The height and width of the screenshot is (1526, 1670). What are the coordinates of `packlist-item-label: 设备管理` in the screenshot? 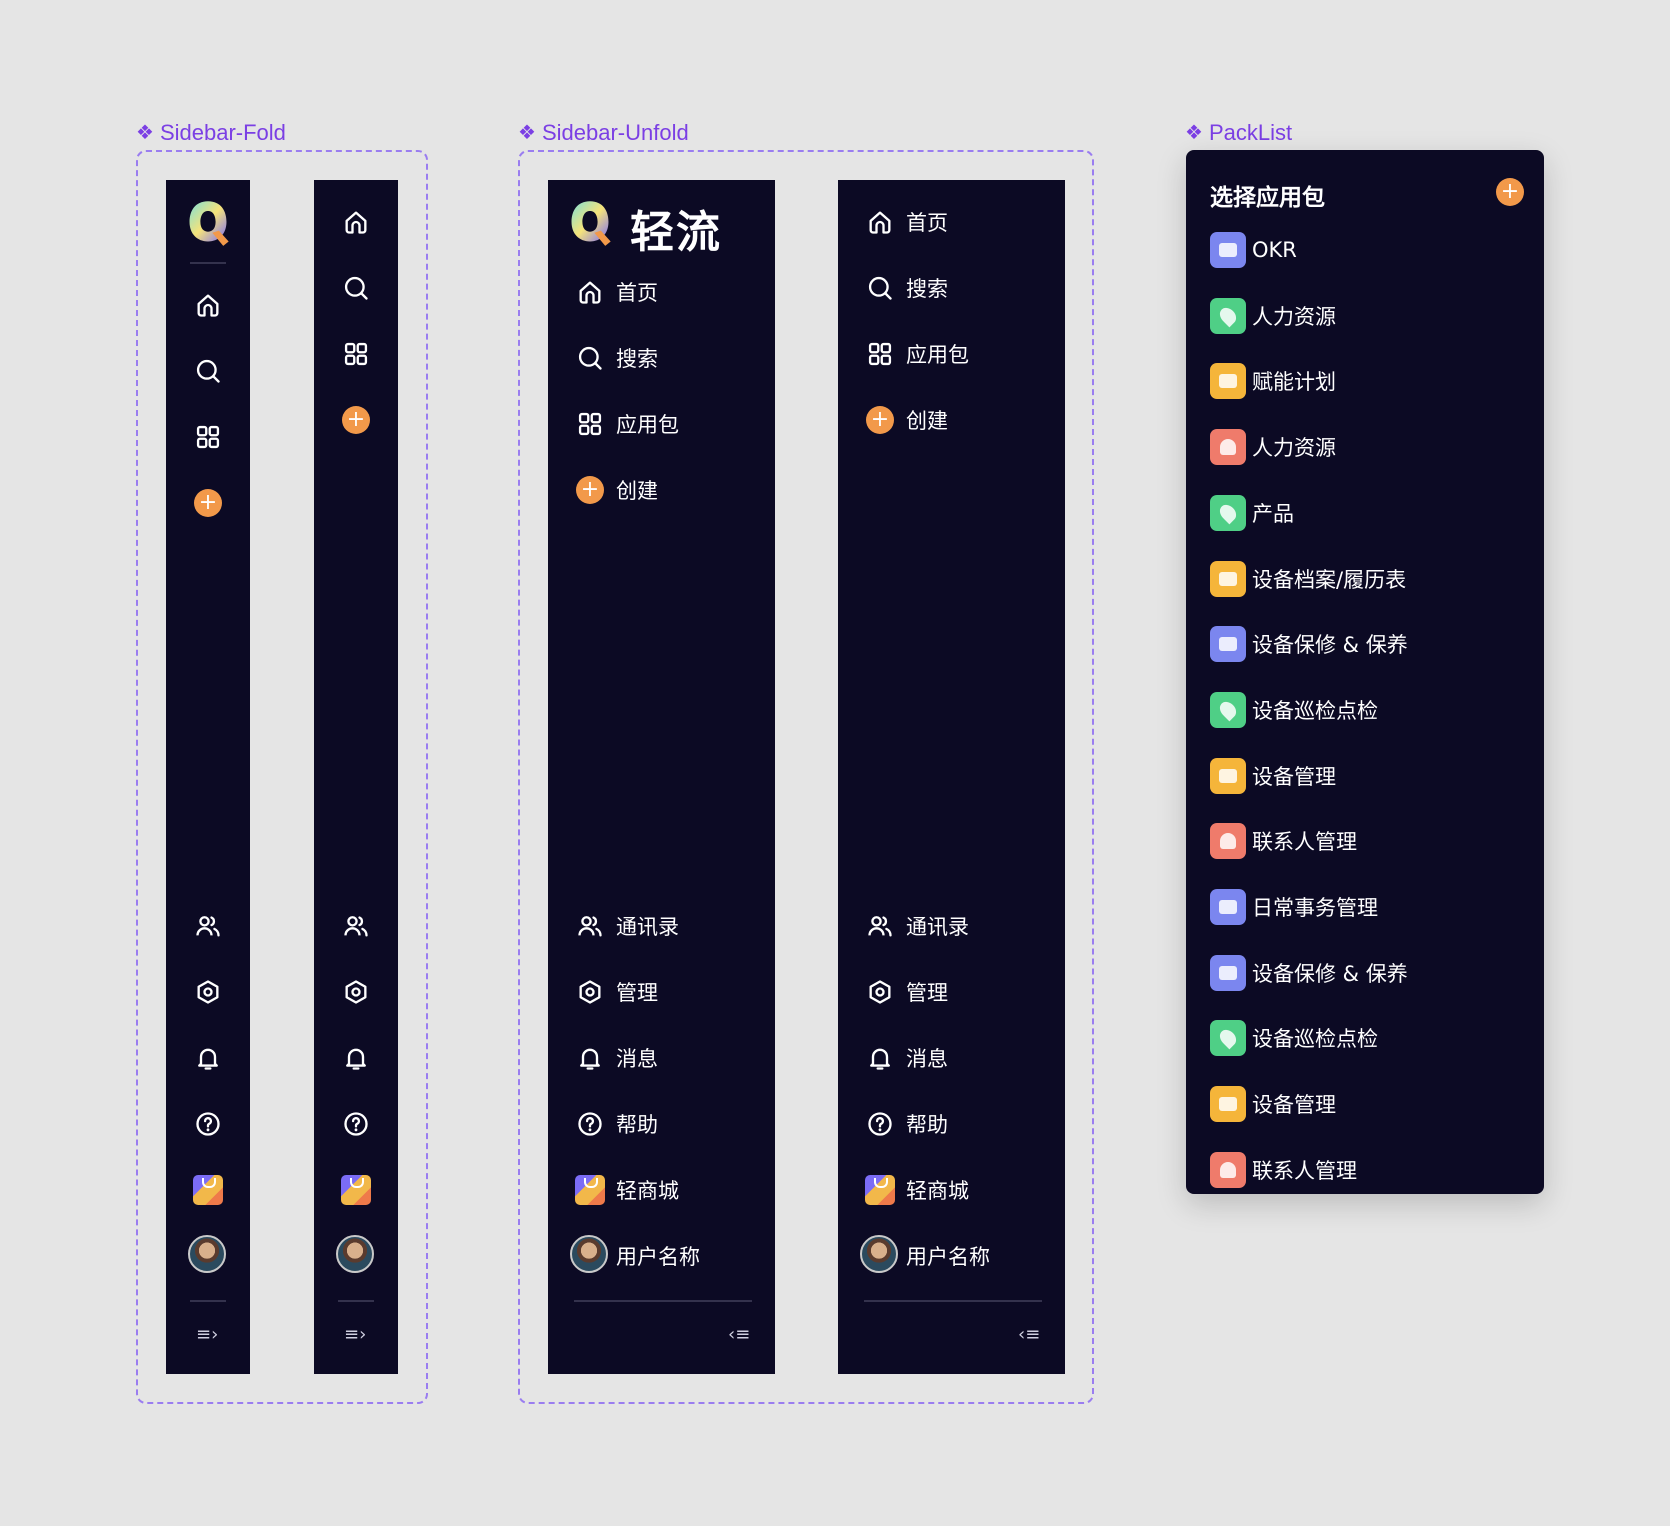 It's located at (1294, 777).